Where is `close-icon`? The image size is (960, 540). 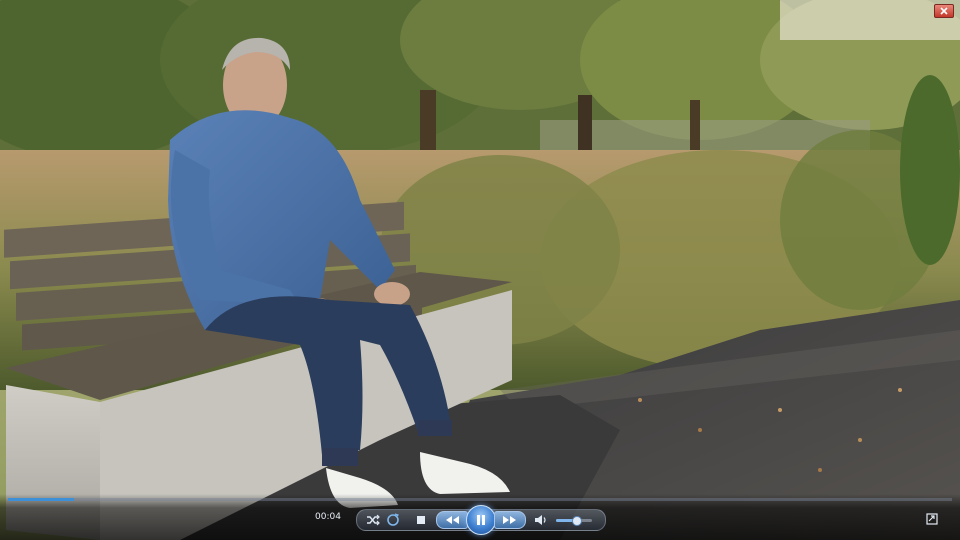 close-icon is located at coordinates (944, 11).